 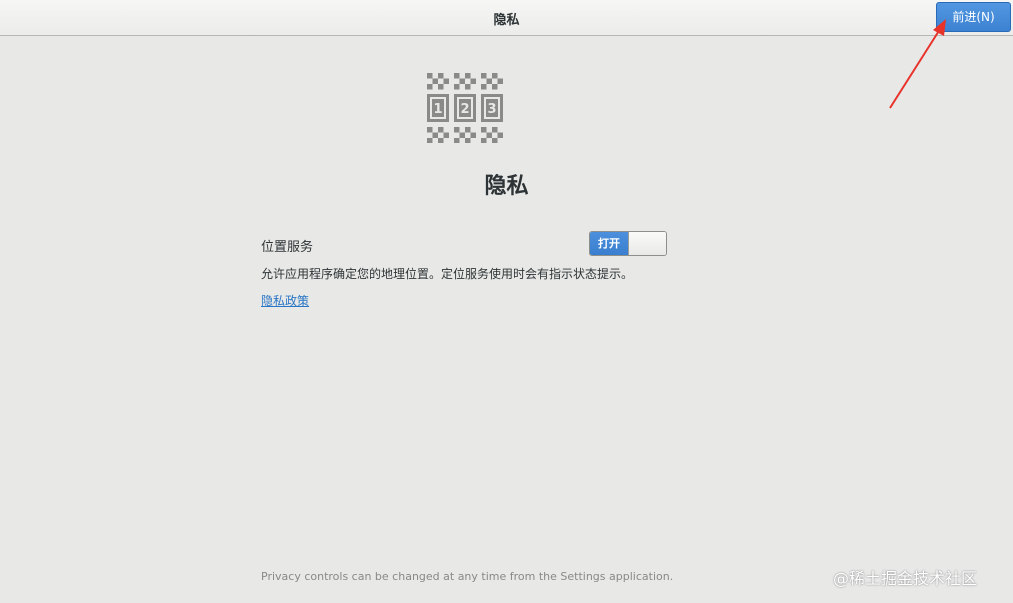 I want to click on watermark: @稀土掘金技术社区, so click(x=905, y=578).